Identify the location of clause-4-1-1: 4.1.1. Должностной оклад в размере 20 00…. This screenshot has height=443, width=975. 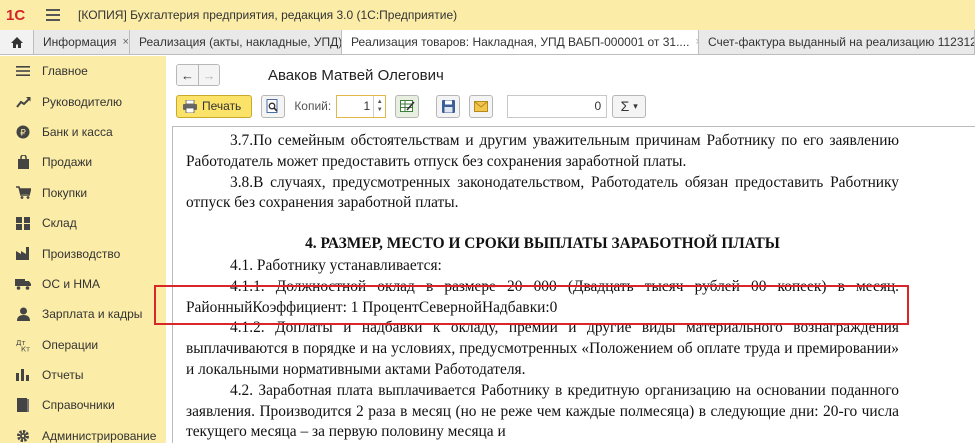
(542, 296).